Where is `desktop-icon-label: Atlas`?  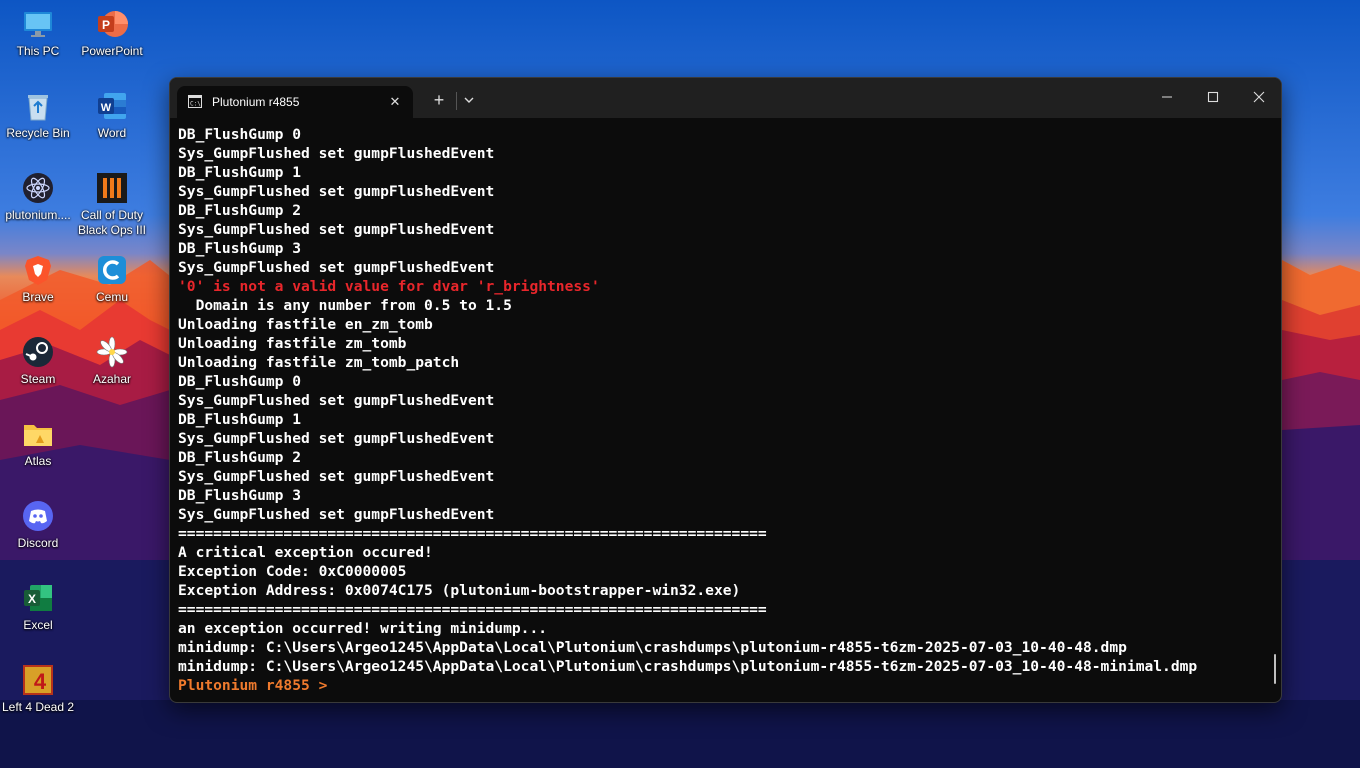 desktop-icon-label: Atlas is located at coordinates (38, 461).